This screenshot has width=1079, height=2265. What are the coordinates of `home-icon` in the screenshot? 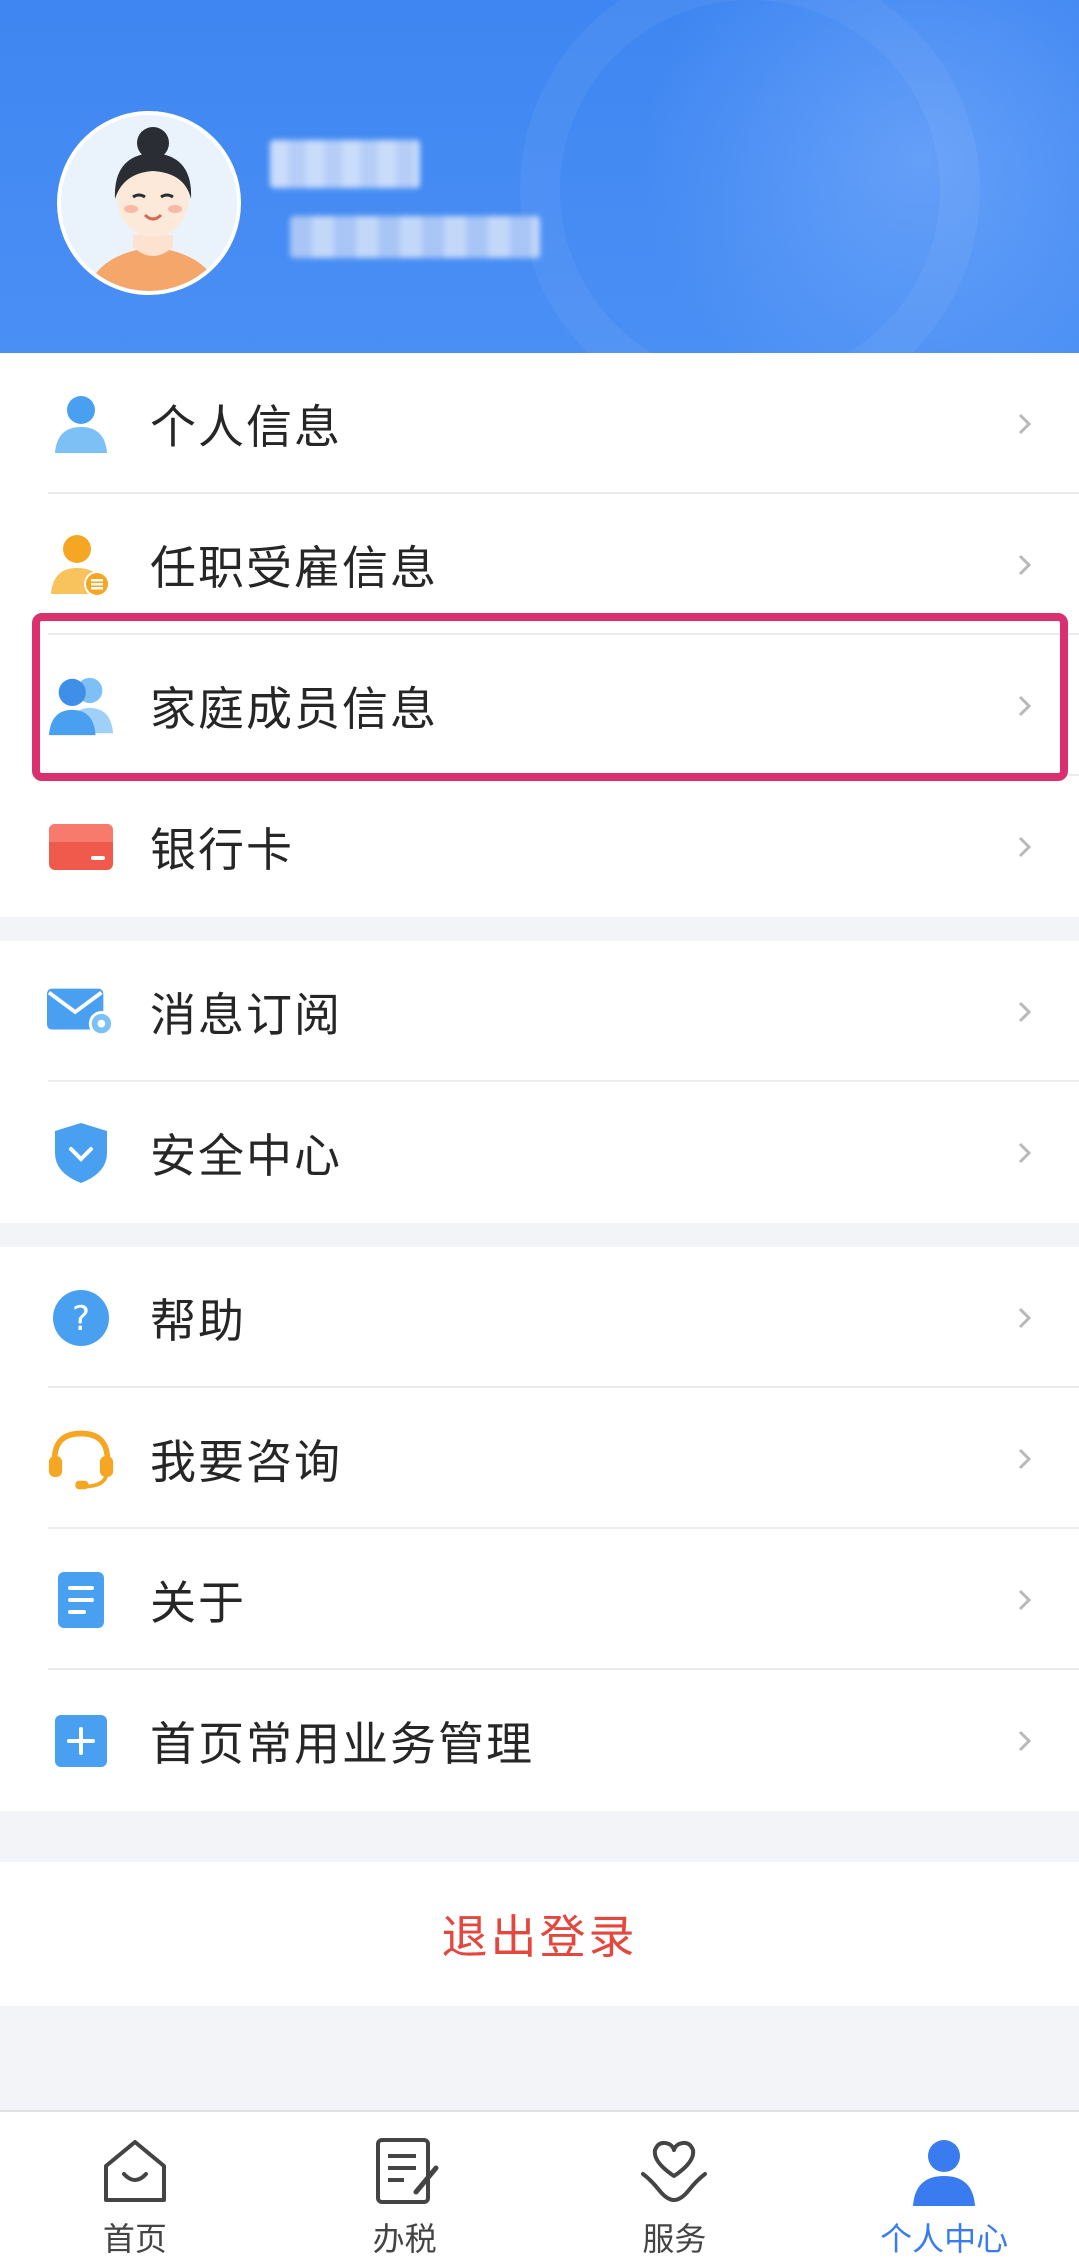 It's located at (134, 2171).